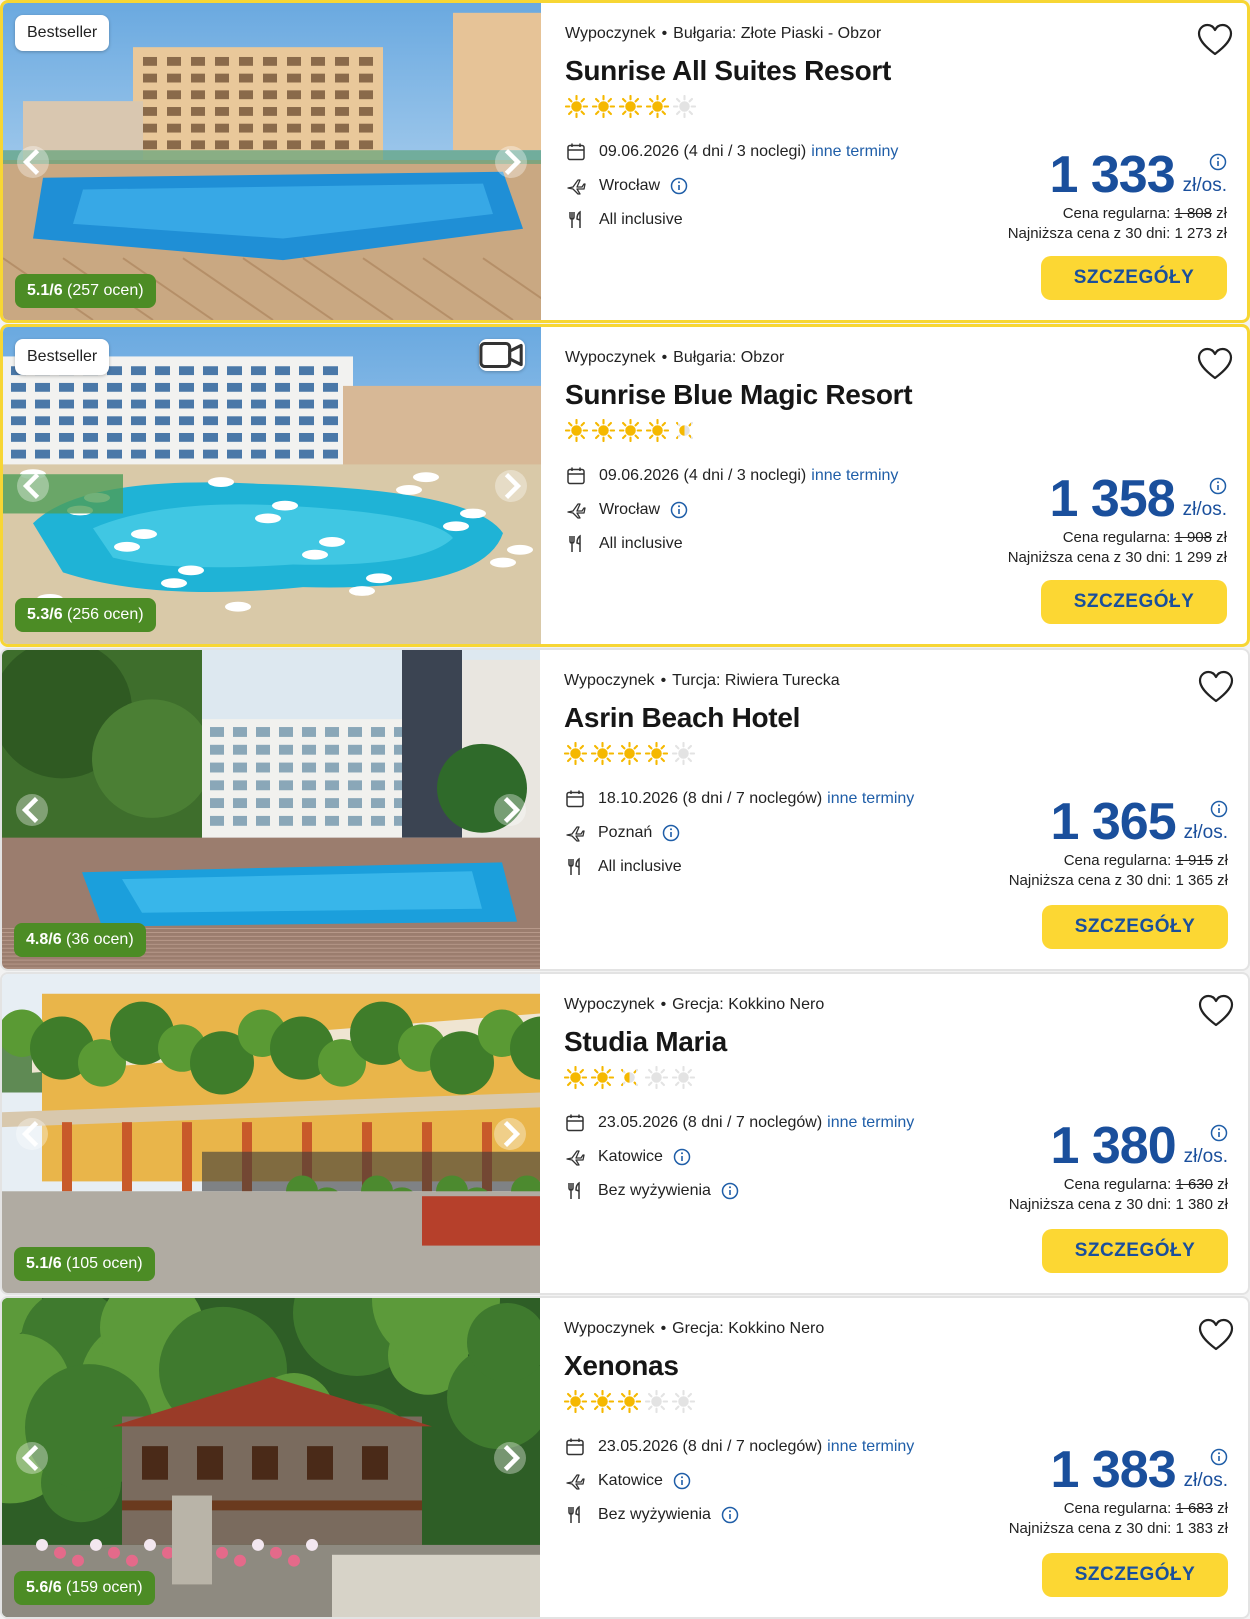 This screenshot has height=1619, width=1250. What do you see at coordinates (703, 151) in the screenshot?
I see `trip-date: 09.06.2026 (4 dni / 3 noclegi)` at bounding box center [703, 151].